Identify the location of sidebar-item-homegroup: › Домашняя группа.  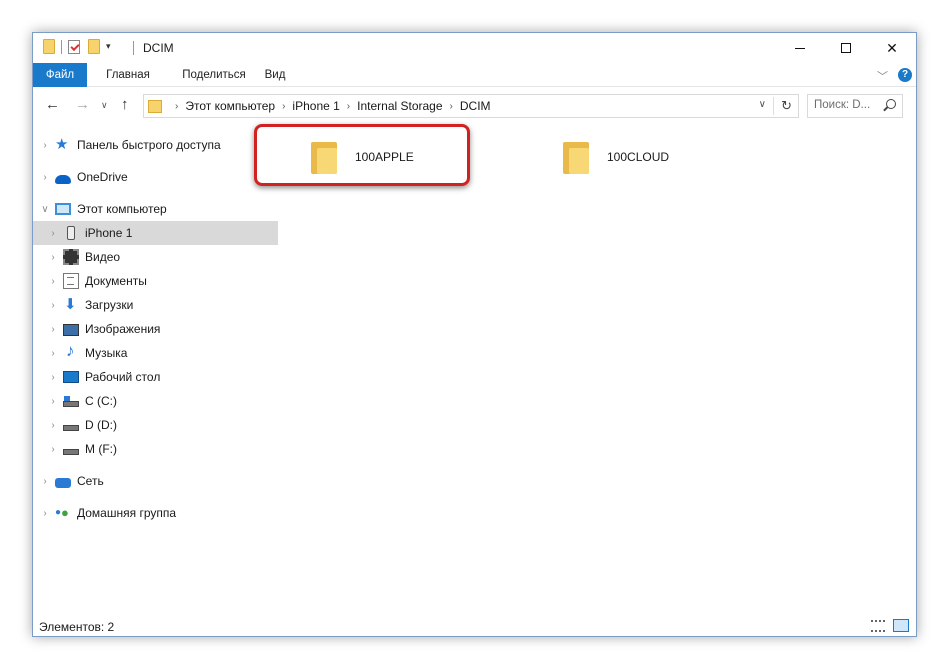
(155, 513).